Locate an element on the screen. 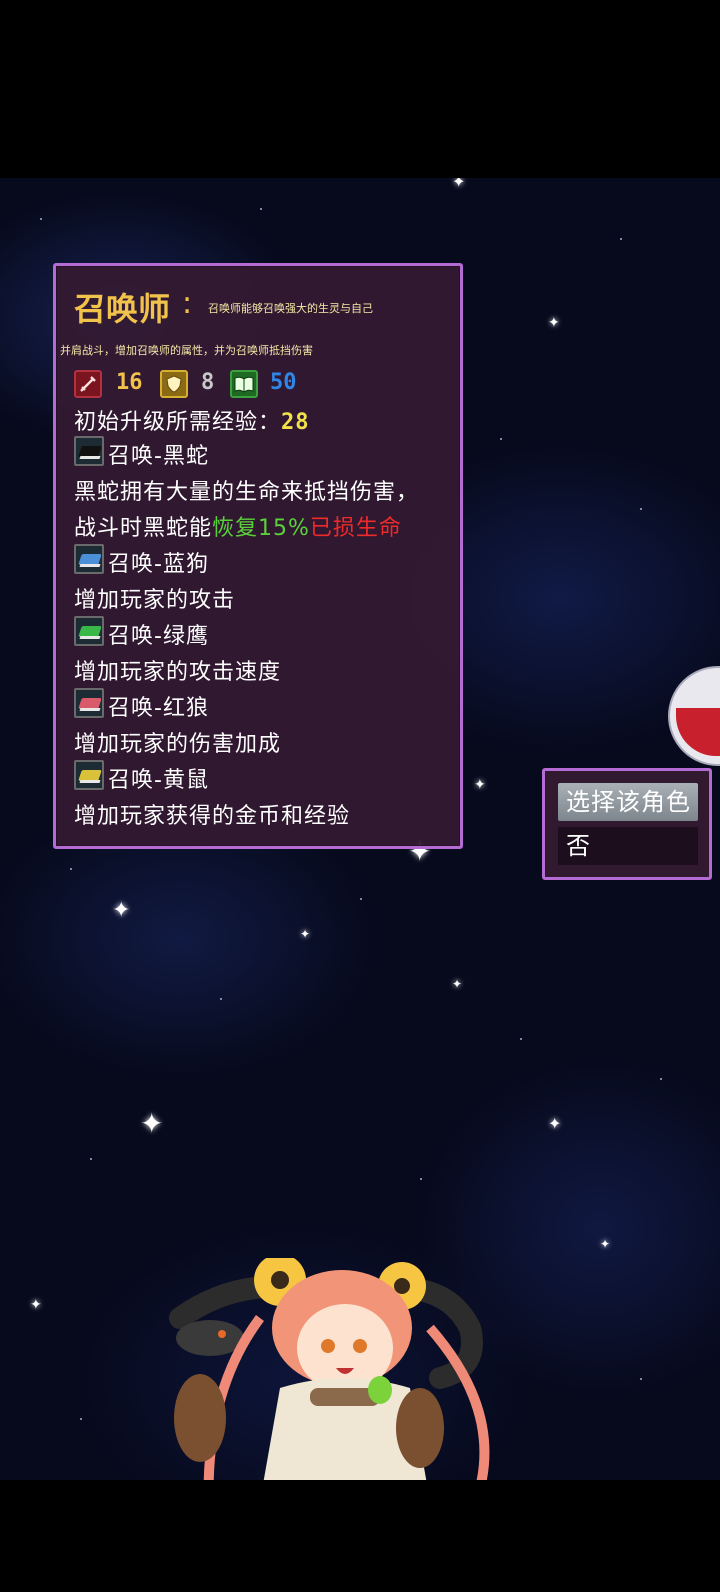 This screenshot has width=720, height=1592. exp-line: 初始升级所需经验：28 is located at coordinates (192, 420).